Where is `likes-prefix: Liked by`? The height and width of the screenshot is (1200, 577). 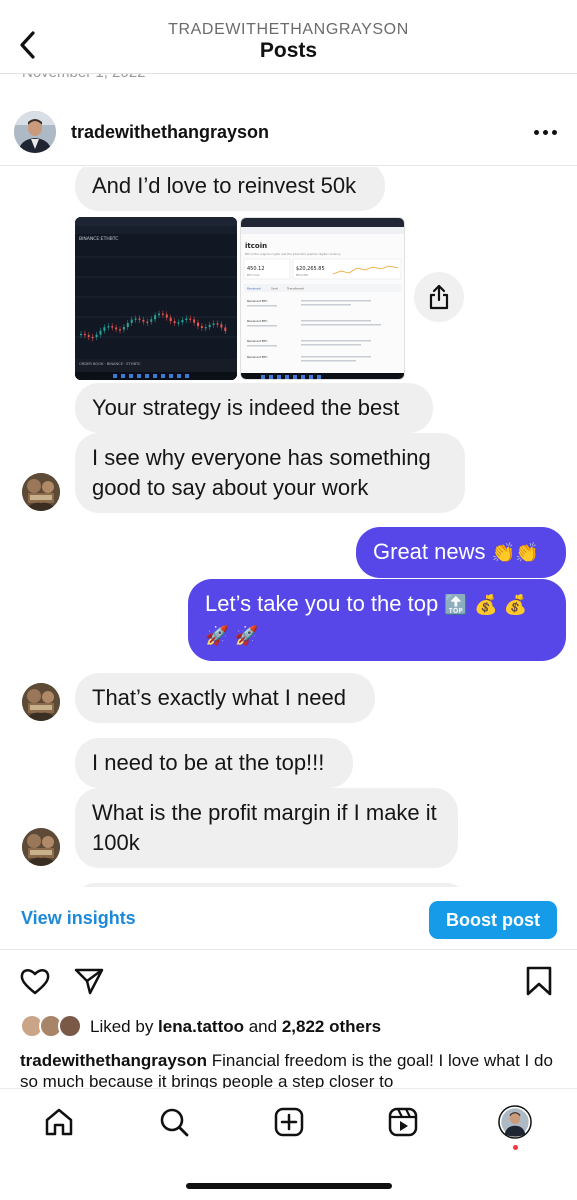
likes-prefix: Liked by is located at coordinates (124, 1026).